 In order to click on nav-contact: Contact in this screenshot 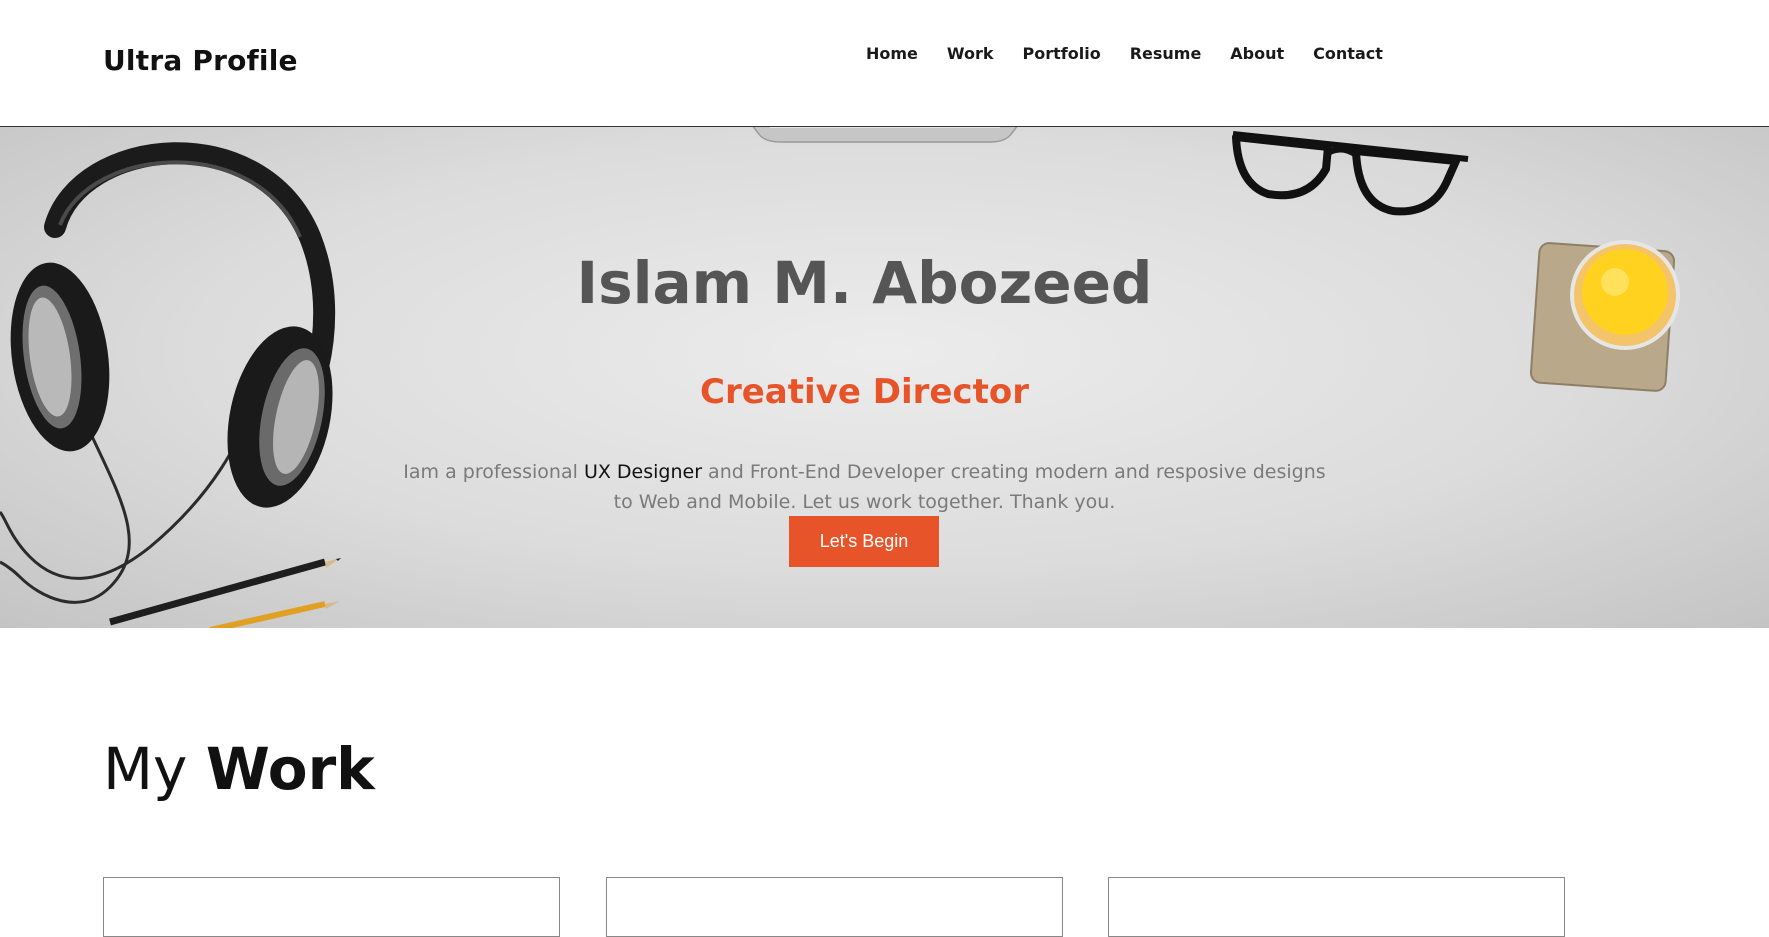, I will do `click(1348, 53)`.